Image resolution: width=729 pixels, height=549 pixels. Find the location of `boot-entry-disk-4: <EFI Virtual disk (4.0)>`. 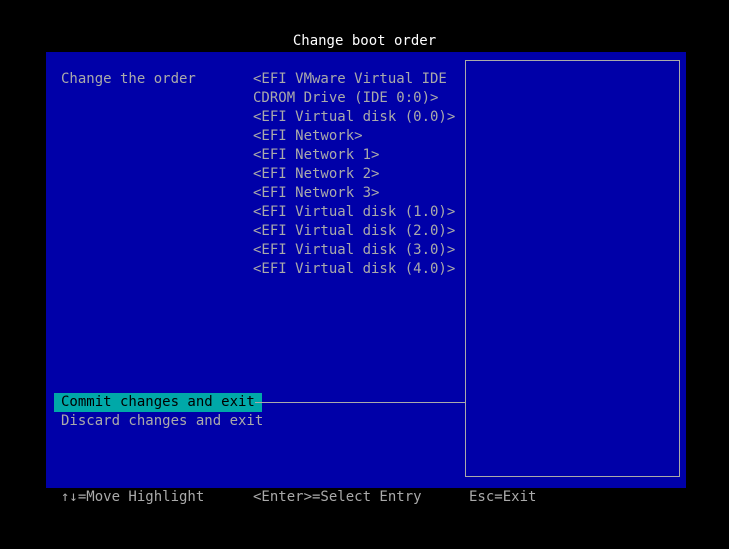

boot-entry-disk-4: <EFI Virtual disk (4.0)> is located at coordinates (355, 269).